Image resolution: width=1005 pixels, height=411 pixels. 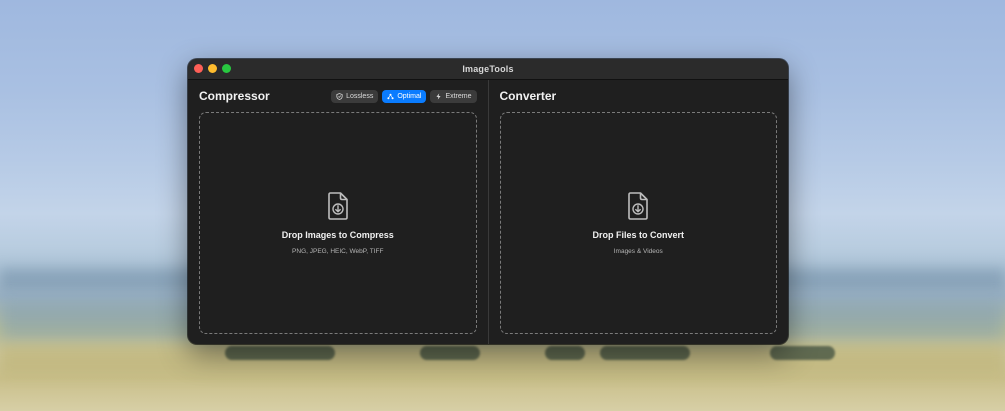 I want to click on shield-icon, so click(x=339, y=96).